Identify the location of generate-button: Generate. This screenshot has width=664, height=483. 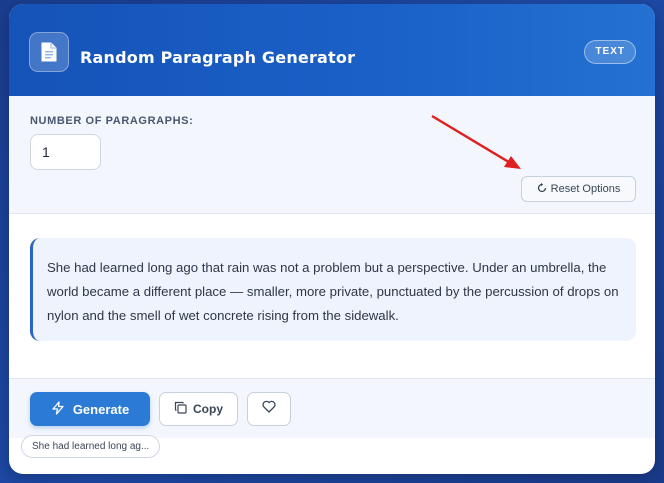
(90, 409).